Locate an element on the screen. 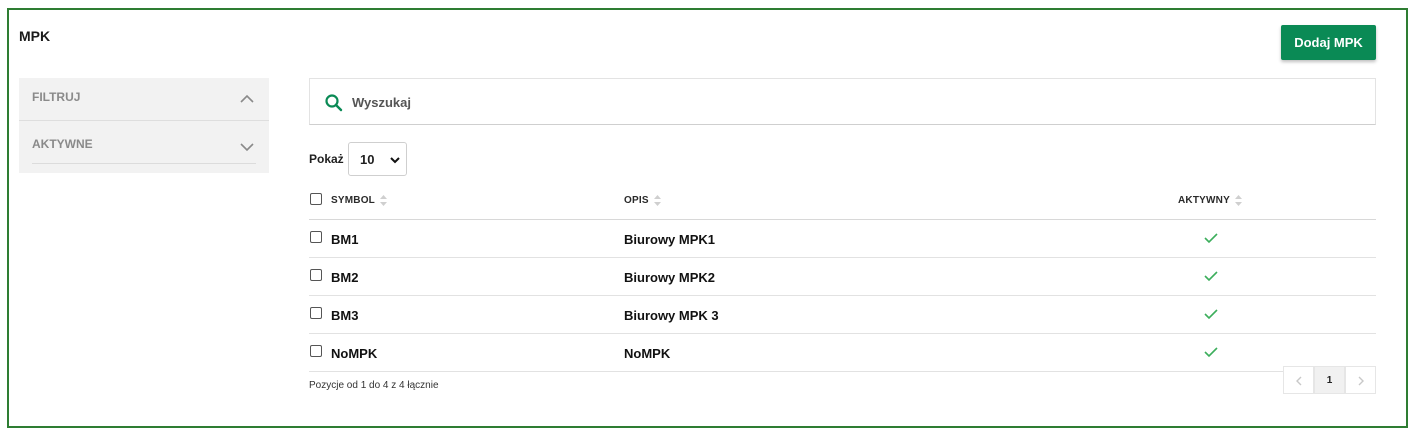 This screenshot has height=432, width=1415. prev-page-button is located at coordinates (1298, 380).